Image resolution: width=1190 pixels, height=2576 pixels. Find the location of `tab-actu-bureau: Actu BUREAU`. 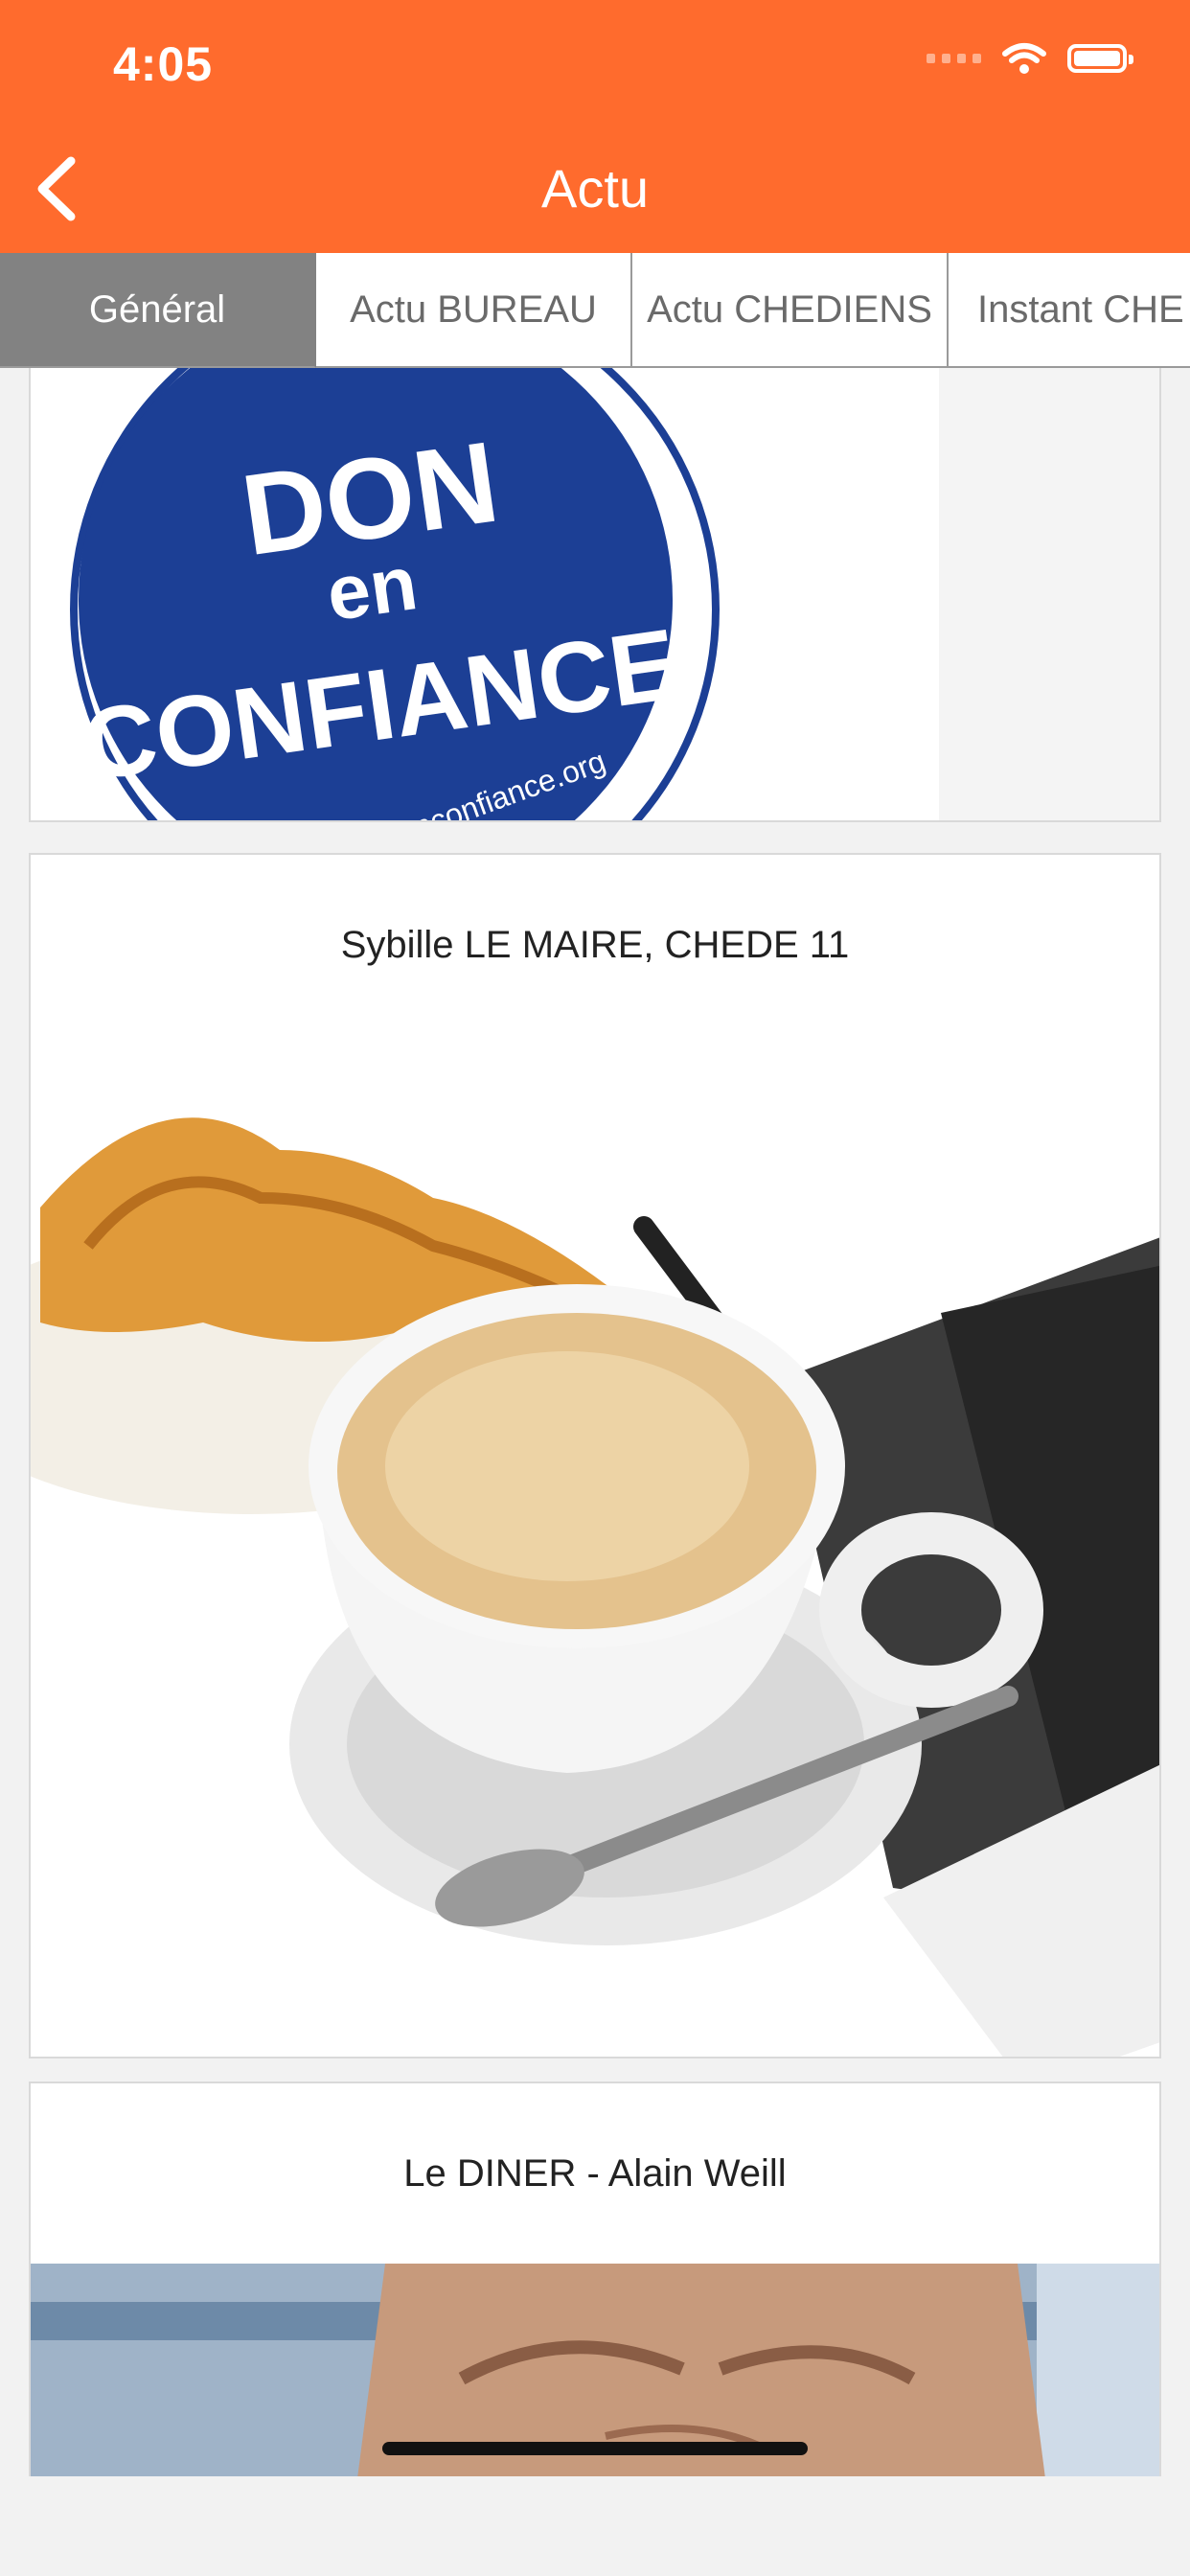

tab-actu-bureau: Actu BUREAU is located at coordinates (474, 310).